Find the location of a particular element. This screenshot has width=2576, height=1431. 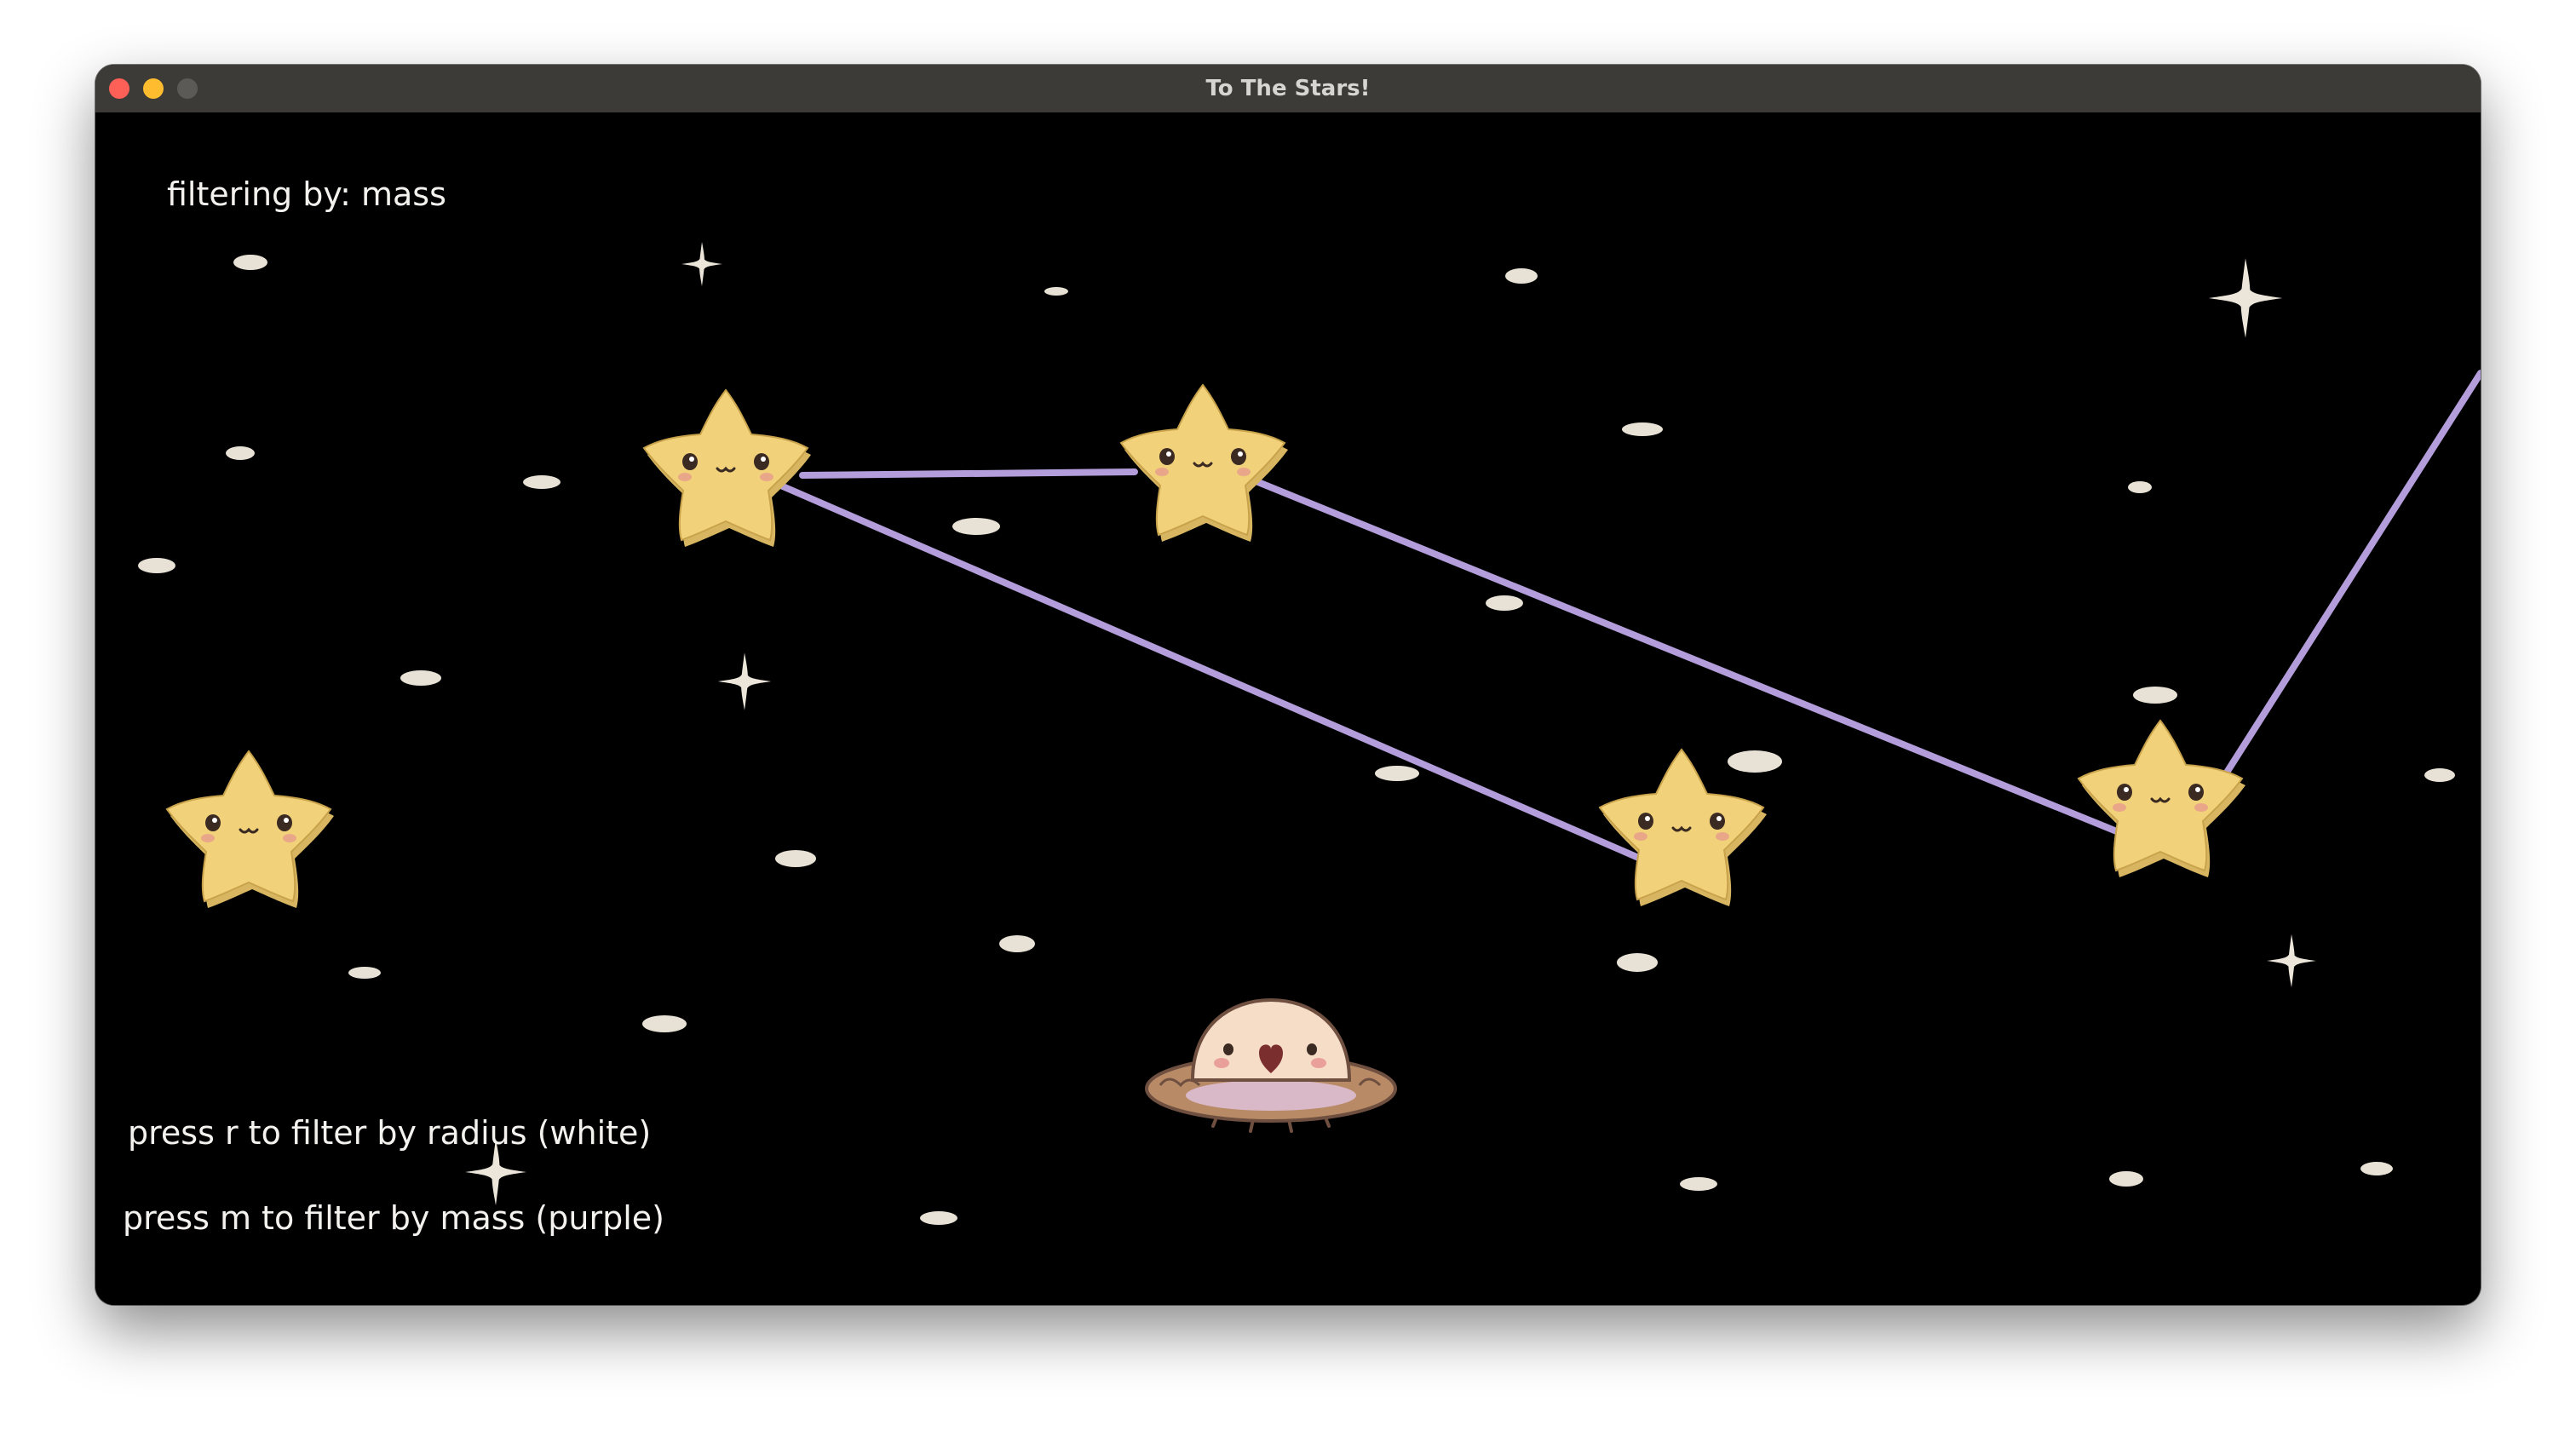

title-bar: To The Stars! is located at coordinates (1288, 89).